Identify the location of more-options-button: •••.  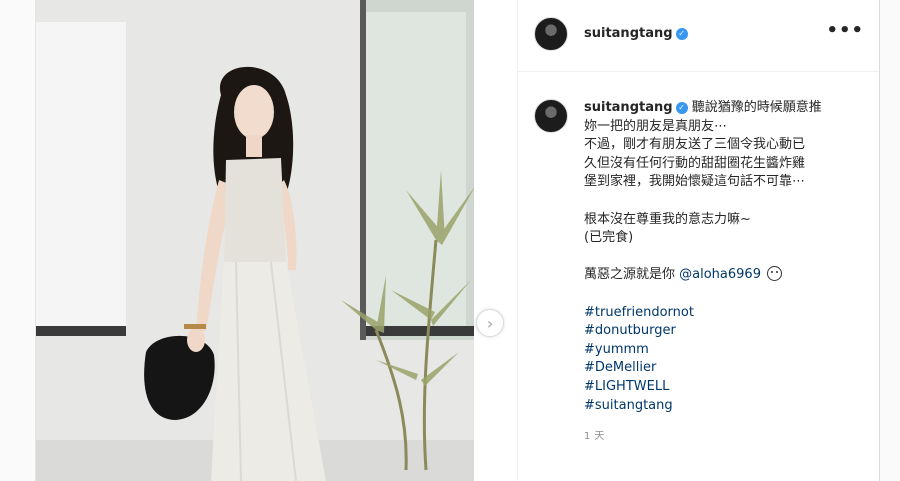
(845, 31).